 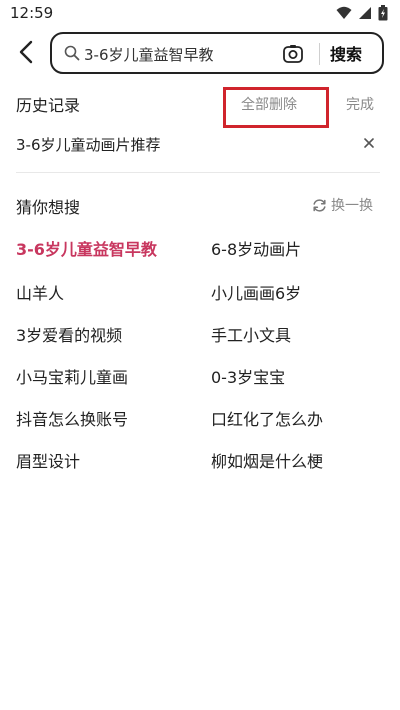 I want to click on signal-icon, so click(x=365, y=13).